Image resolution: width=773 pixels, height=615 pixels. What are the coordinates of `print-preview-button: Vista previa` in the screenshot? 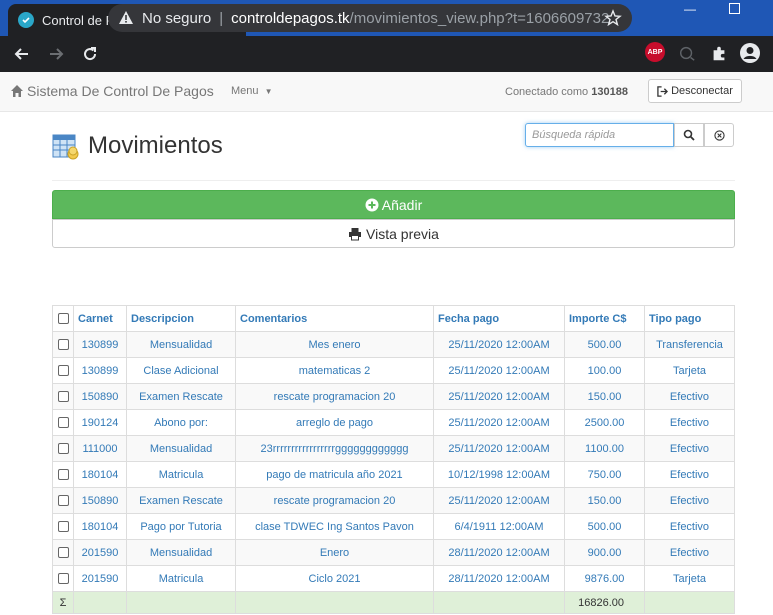 It's located at (393, 233).